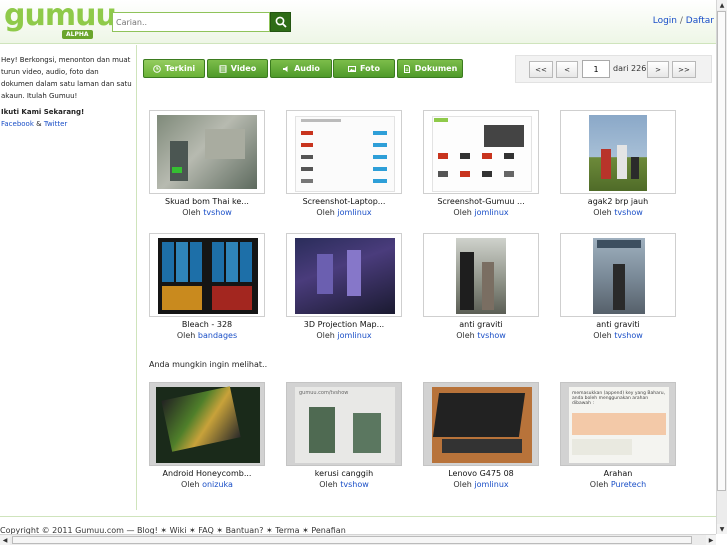 This screenshot has width=727, height=545. Describe the element at coordinates (711, 540) in the screenshot. I see `scroll-right-arrow-icon: ▶` at that location.